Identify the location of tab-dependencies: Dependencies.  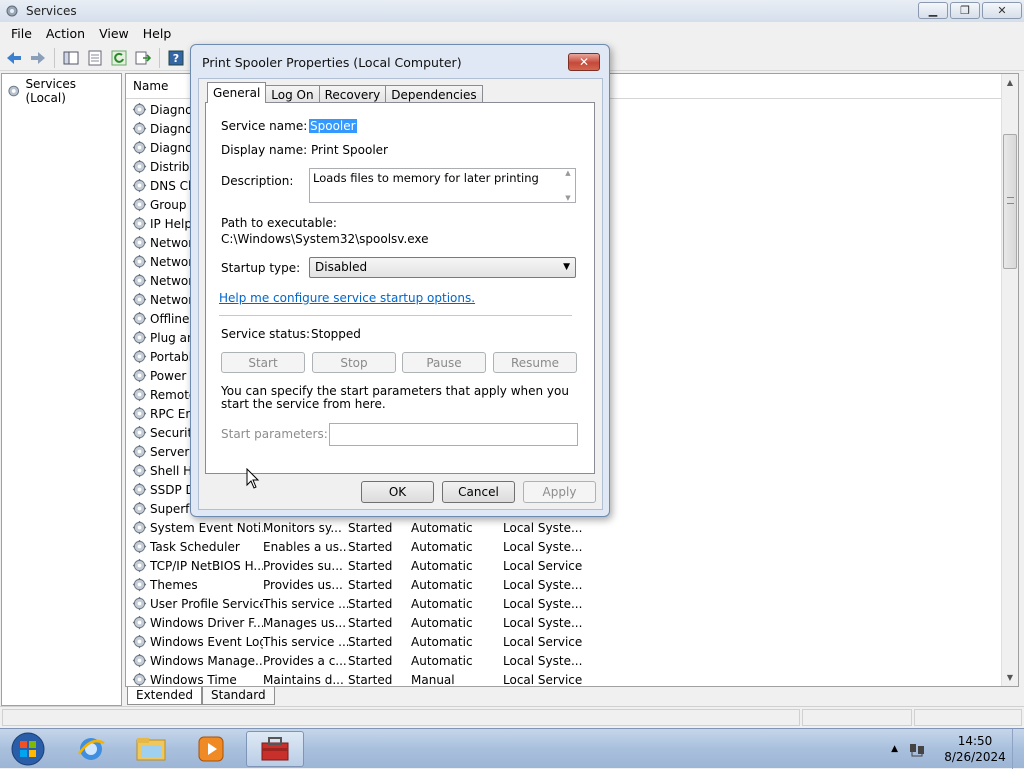
(434, 94).